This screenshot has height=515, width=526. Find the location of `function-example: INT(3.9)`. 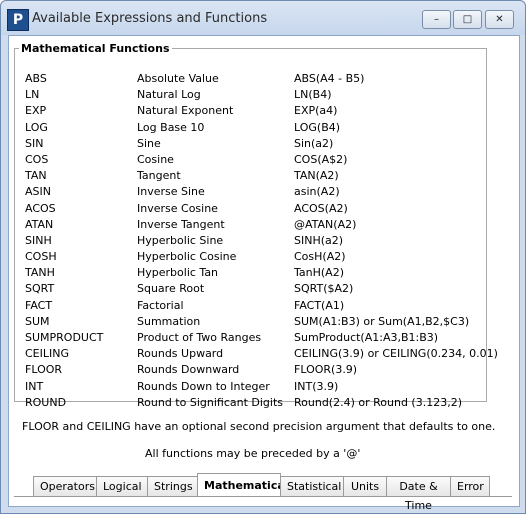

function-example: INT(3.9) is located at coordinates (316, 386).